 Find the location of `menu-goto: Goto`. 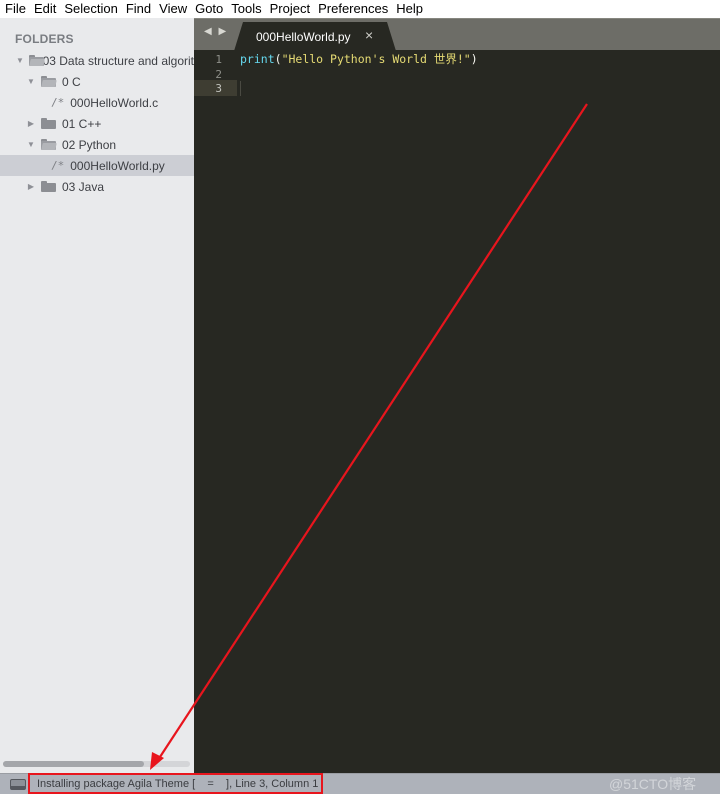

menu-goto: Goto is located at coordinates (211, 9).